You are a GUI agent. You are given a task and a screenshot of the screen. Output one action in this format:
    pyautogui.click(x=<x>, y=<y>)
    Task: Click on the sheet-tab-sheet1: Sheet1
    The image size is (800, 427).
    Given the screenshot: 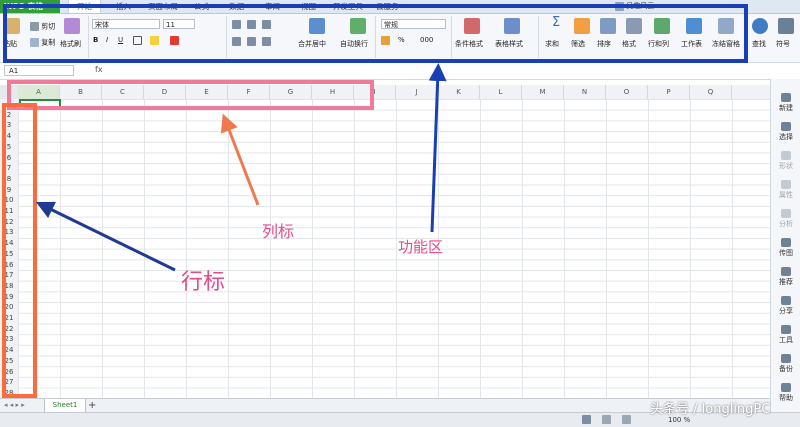 What is the action you would take?
    pyautogui.click(x=65, y=406)
    